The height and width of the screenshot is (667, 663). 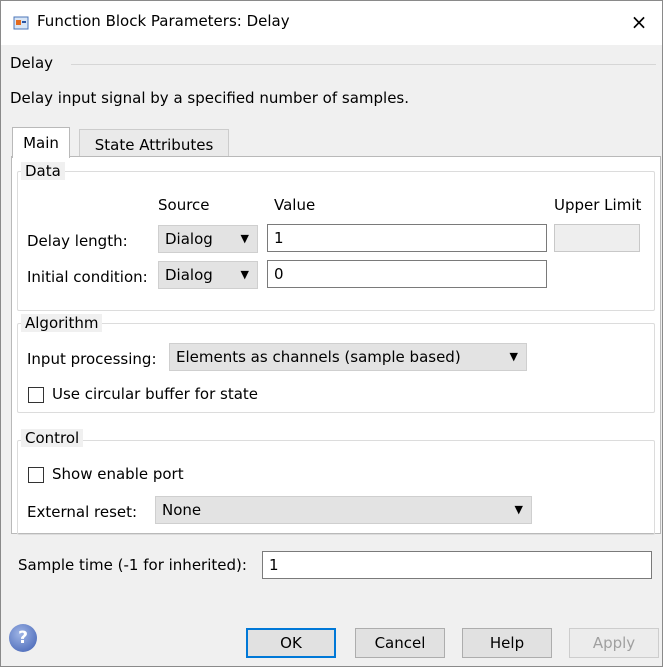 I want to click on delay-length-source-dropdown: Dialog ▼, so click(x=208, y=239).